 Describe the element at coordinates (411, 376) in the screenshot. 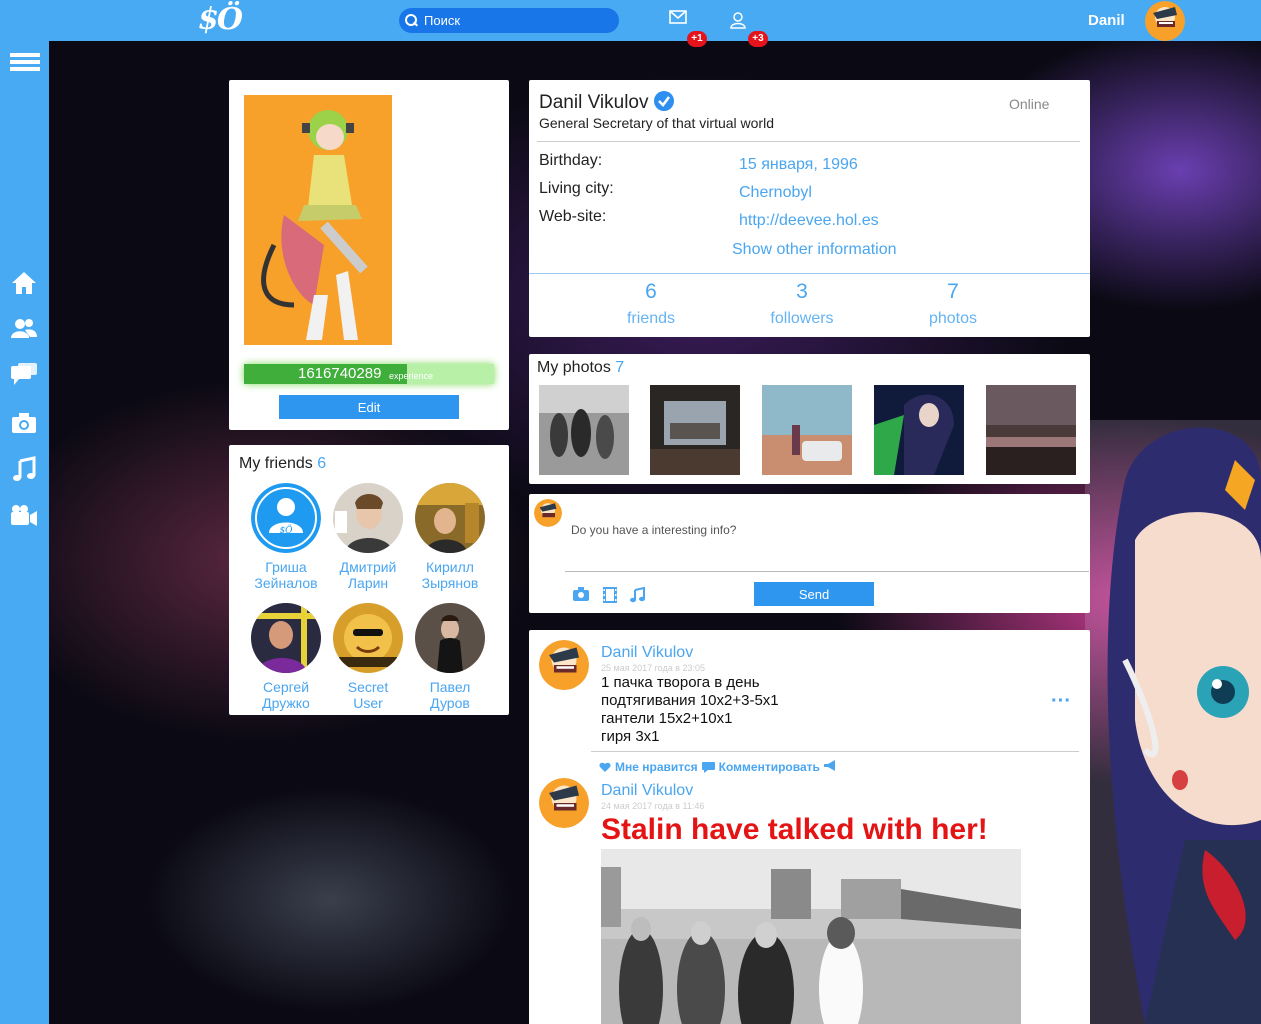

I see `experience-label: experience` at that location.